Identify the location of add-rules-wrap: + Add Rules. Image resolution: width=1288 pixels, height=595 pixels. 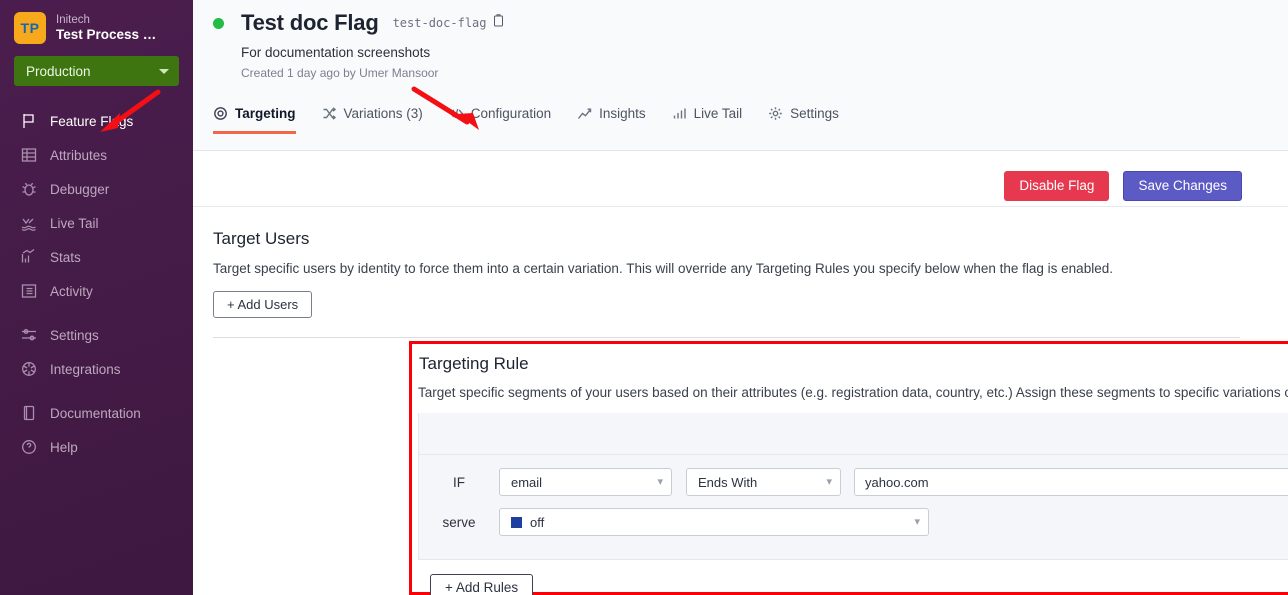
(853, 577).